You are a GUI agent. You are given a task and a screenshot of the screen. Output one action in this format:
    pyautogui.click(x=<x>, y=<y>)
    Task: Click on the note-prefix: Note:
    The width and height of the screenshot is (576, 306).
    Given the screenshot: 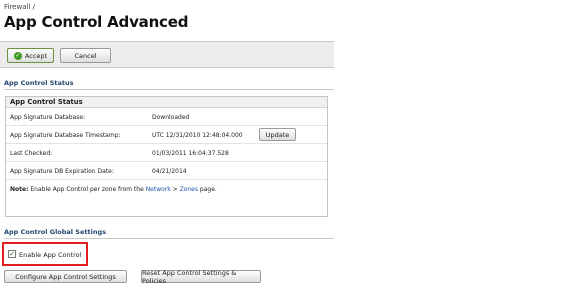 What is the action you would take?
    pyautogui.click(x=19, y=189)
    